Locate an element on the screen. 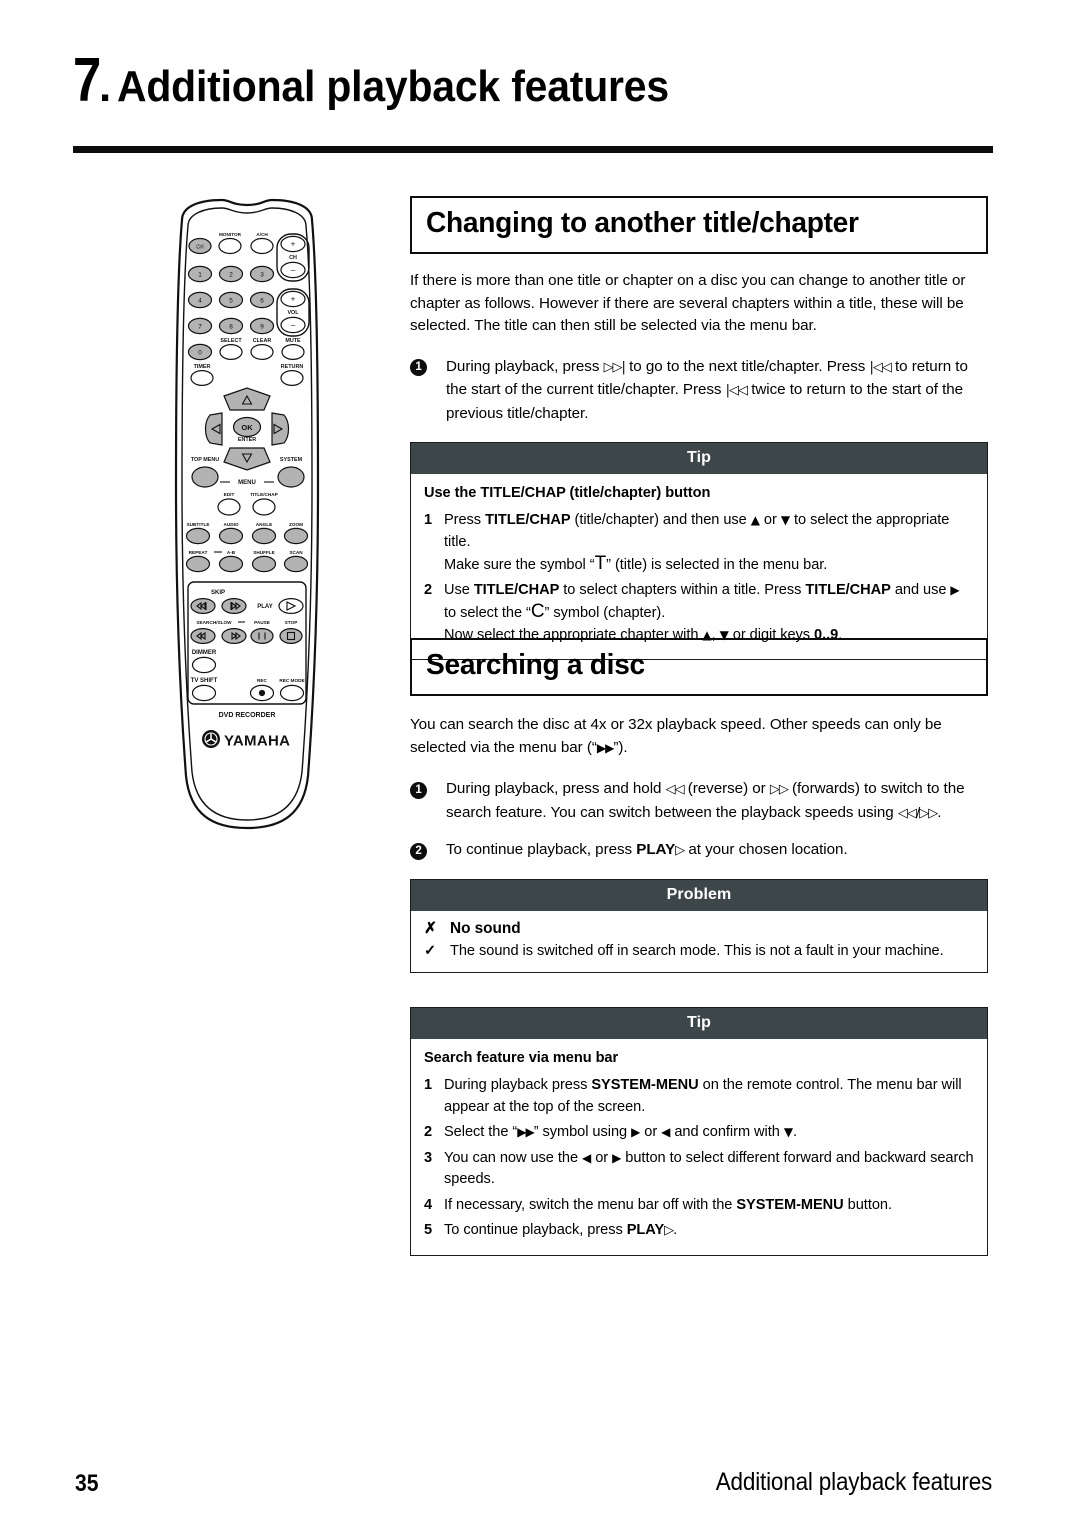  text-part: ” (title) is selected in the menu bar. is located at coordinates (717, 565).